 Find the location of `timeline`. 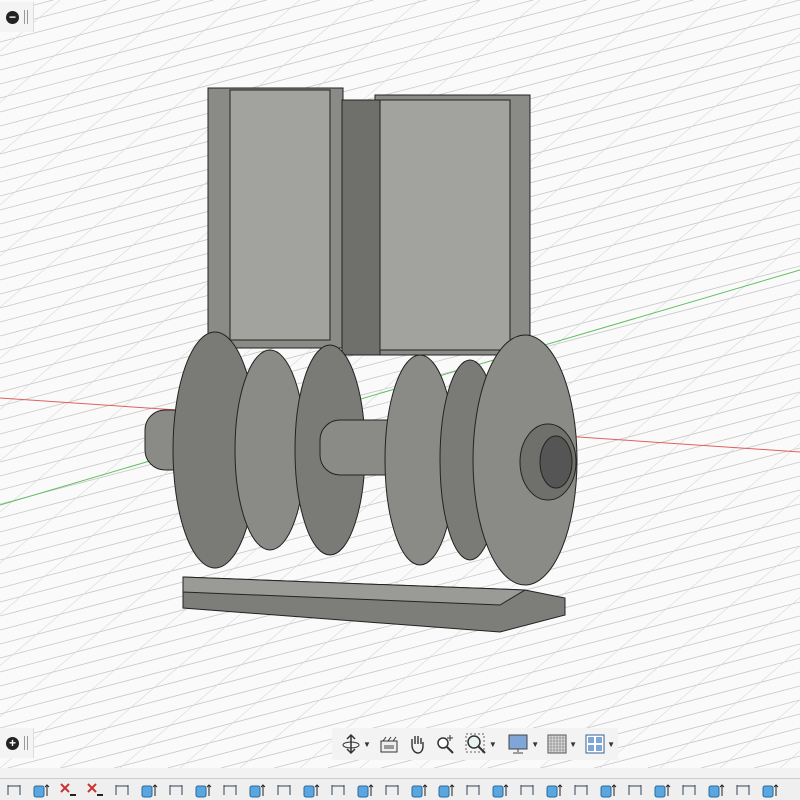

timeline is located at coordinates (400, 789).